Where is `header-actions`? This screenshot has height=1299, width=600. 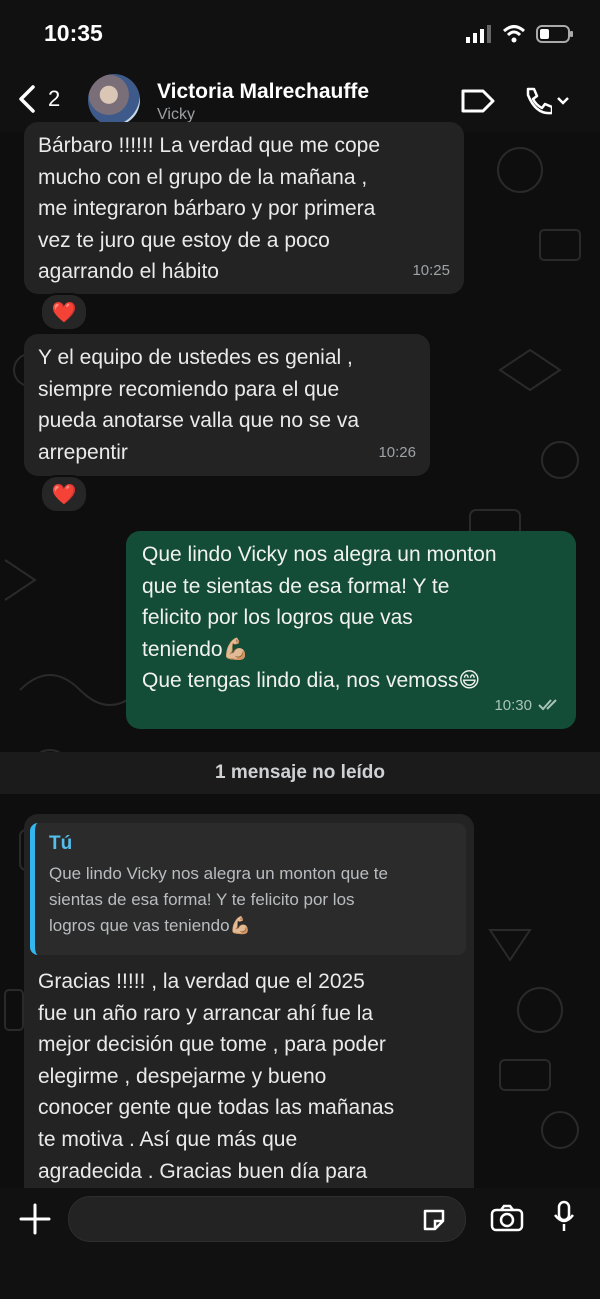 header-actions is located at coordinates (515, 101).